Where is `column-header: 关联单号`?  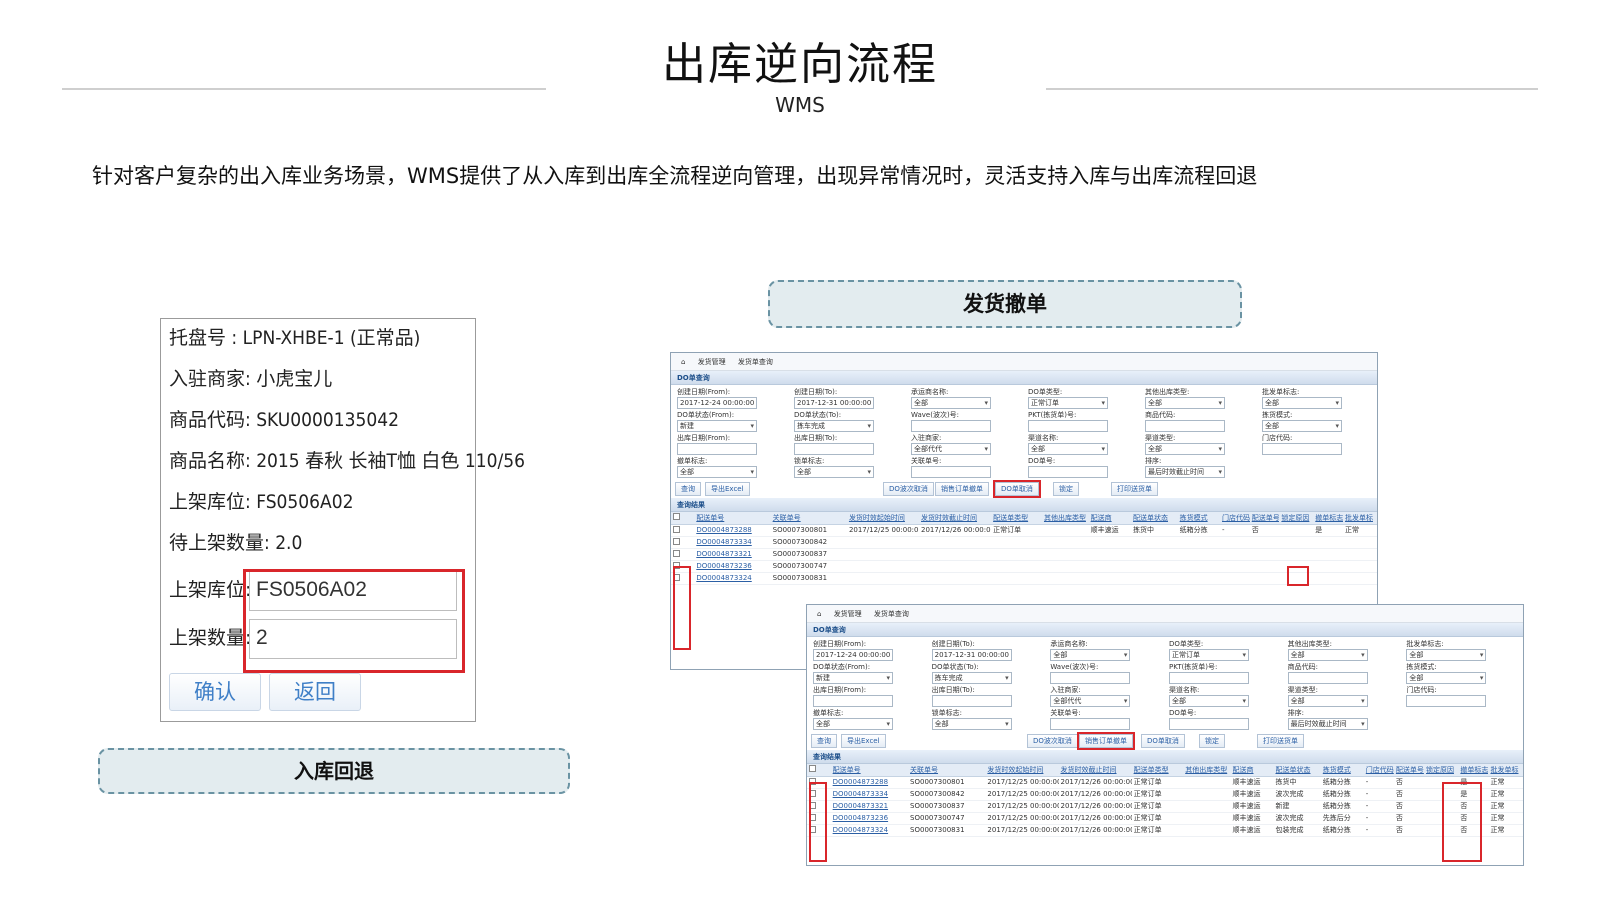 column-header: 关联单号 is located at coordinates (947, 770).